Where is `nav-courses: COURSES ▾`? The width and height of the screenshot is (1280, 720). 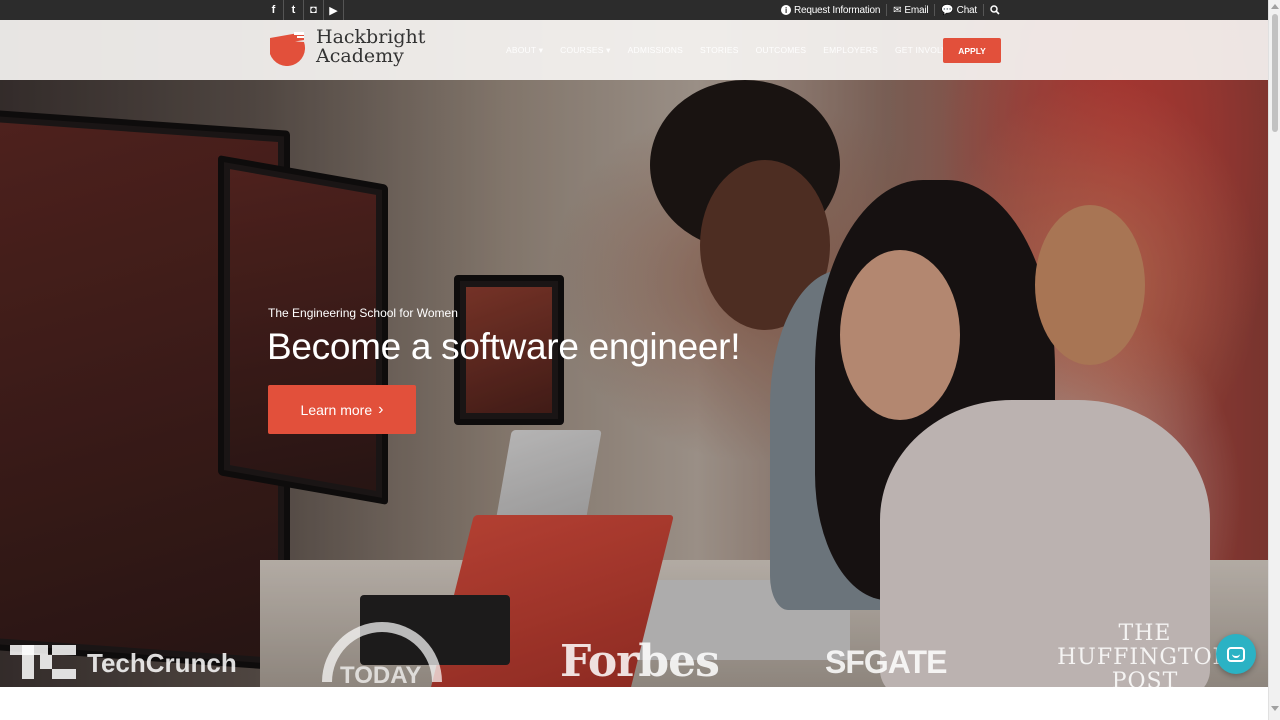 nav-courses: COURSES ▾ is located at coordinates (585, 50).